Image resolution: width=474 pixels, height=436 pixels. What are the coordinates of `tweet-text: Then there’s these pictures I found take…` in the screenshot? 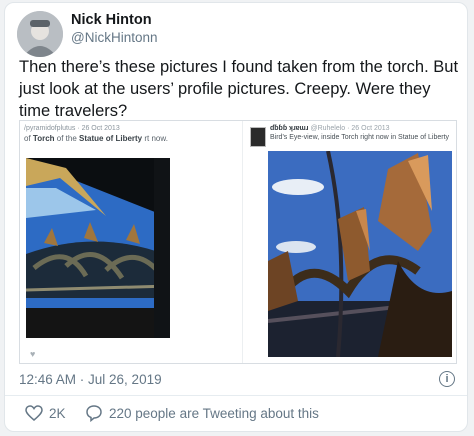 It's located at (239, 89).